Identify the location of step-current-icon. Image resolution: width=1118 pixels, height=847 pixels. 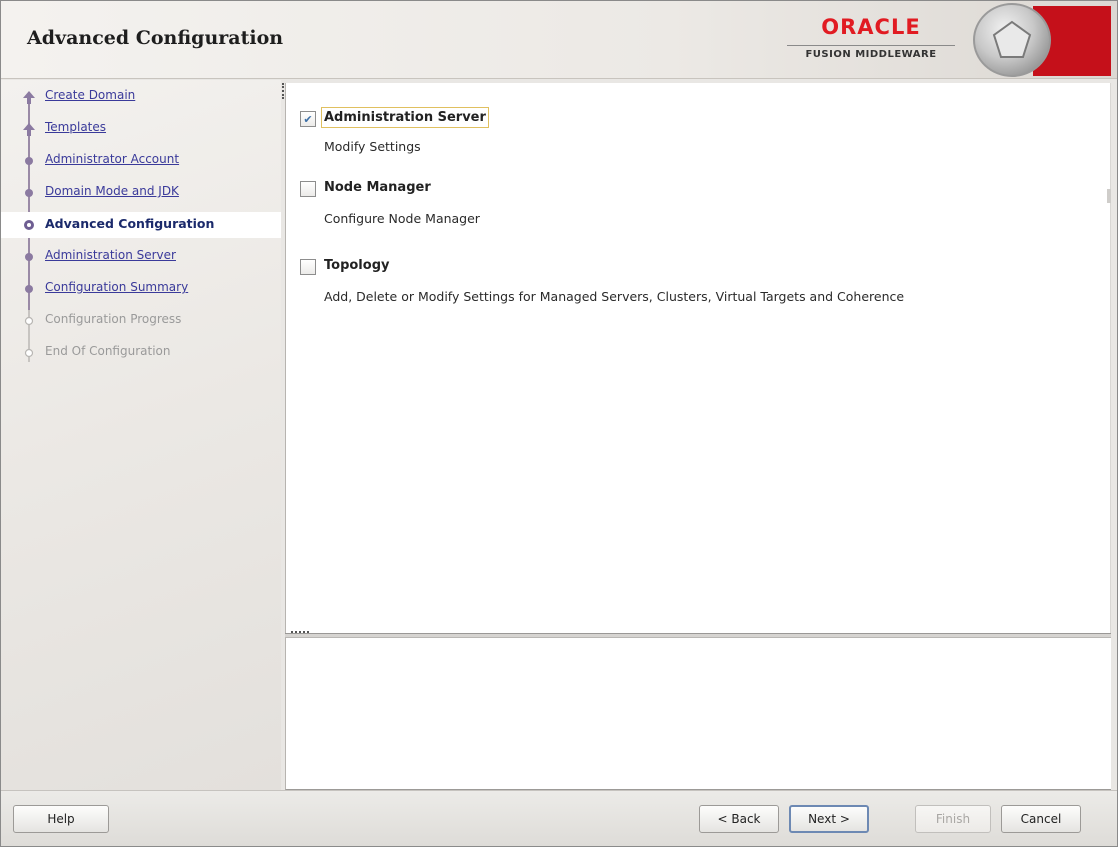
(29, 225).